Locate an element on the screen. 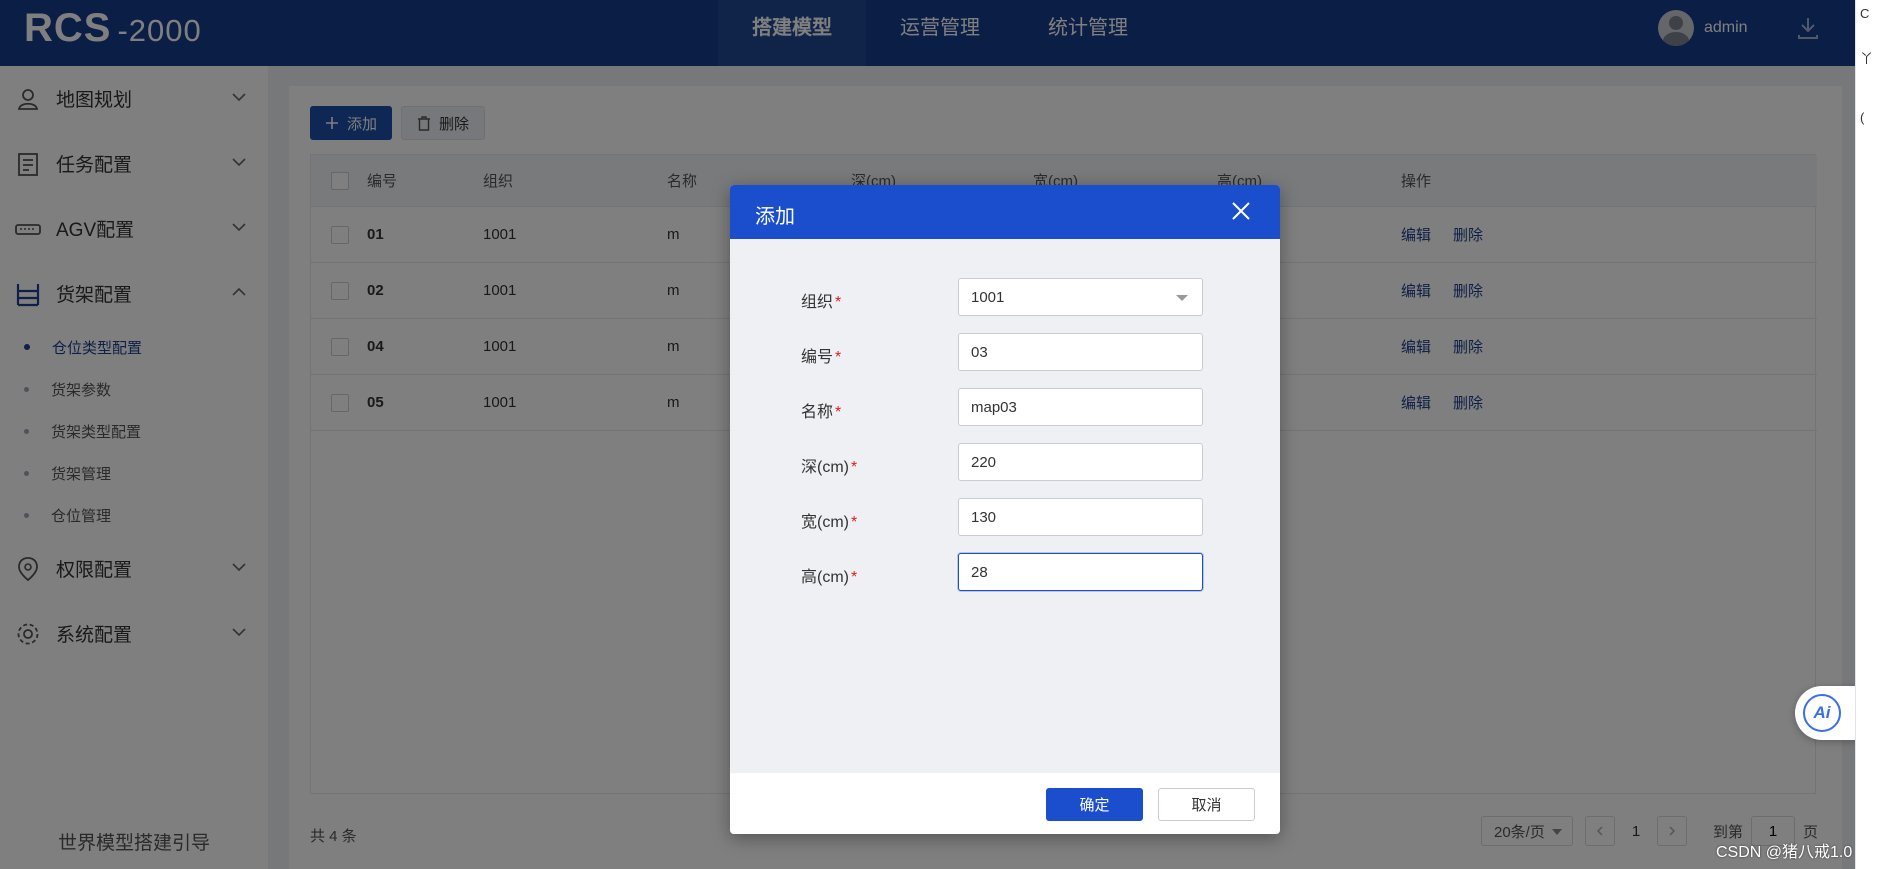 This screenshot has height=869, width=1878. depth-input is located at coordinates (1080, 462).